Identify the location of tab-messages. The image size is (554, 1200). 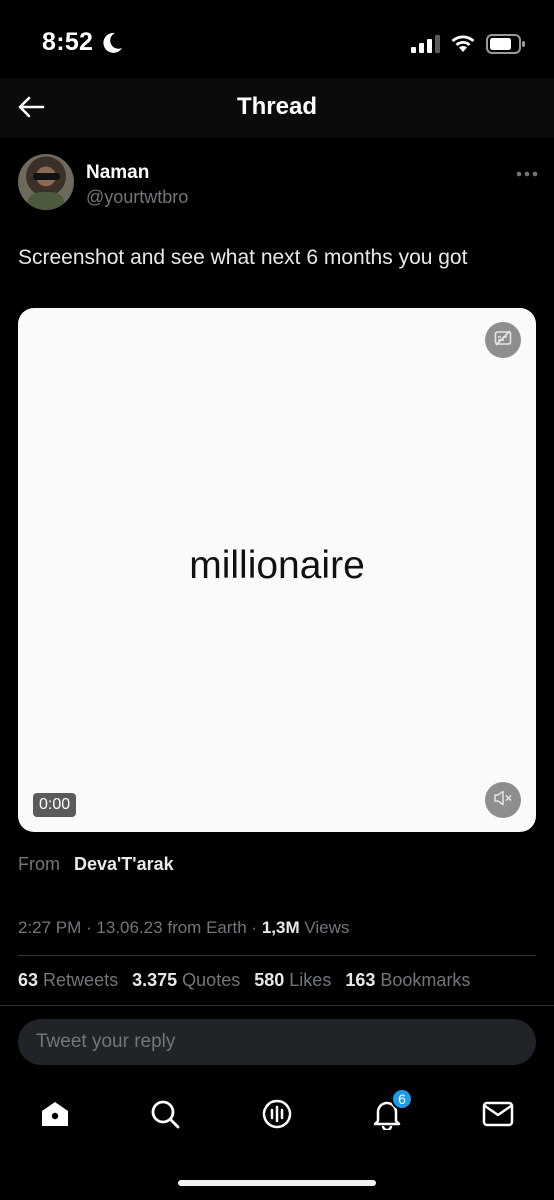
(498, 1116).